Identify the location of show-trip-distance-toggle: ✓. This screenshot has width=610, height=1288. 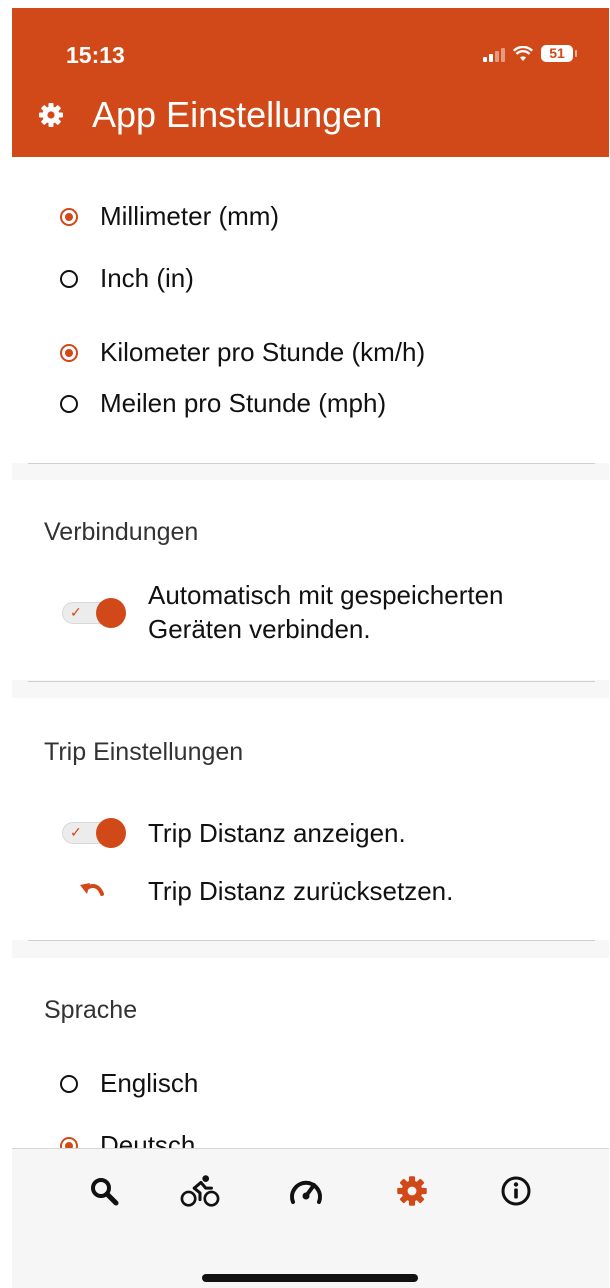
(94, 833).